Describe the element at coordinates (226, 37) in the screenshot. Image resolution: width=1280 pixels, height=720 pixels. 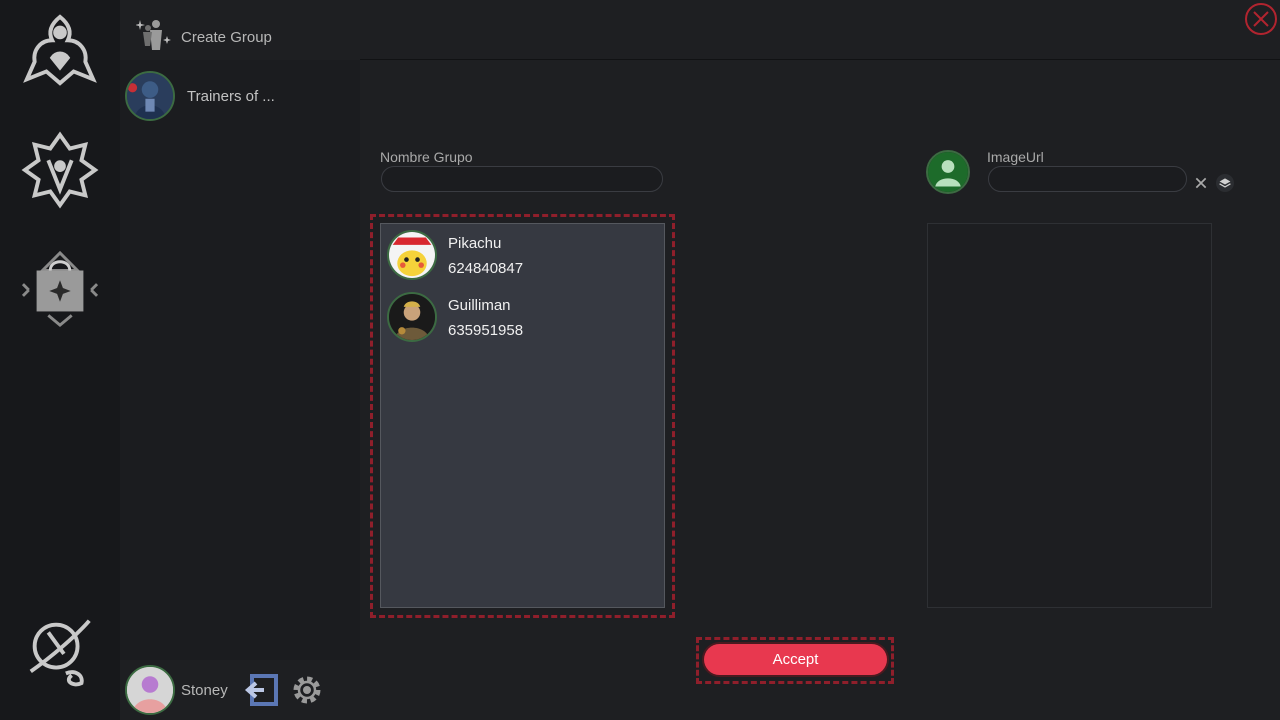
I see `create-group-label: Create Group` at that location.